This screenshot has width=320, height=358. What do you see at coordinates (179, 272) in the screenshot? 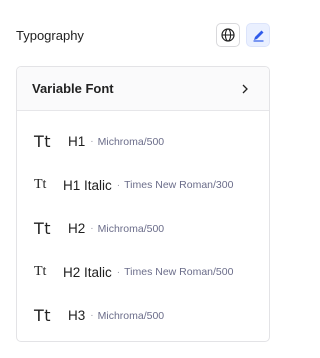
I see `style-font: Times New Roman/500` at bounding box center [179, 272].